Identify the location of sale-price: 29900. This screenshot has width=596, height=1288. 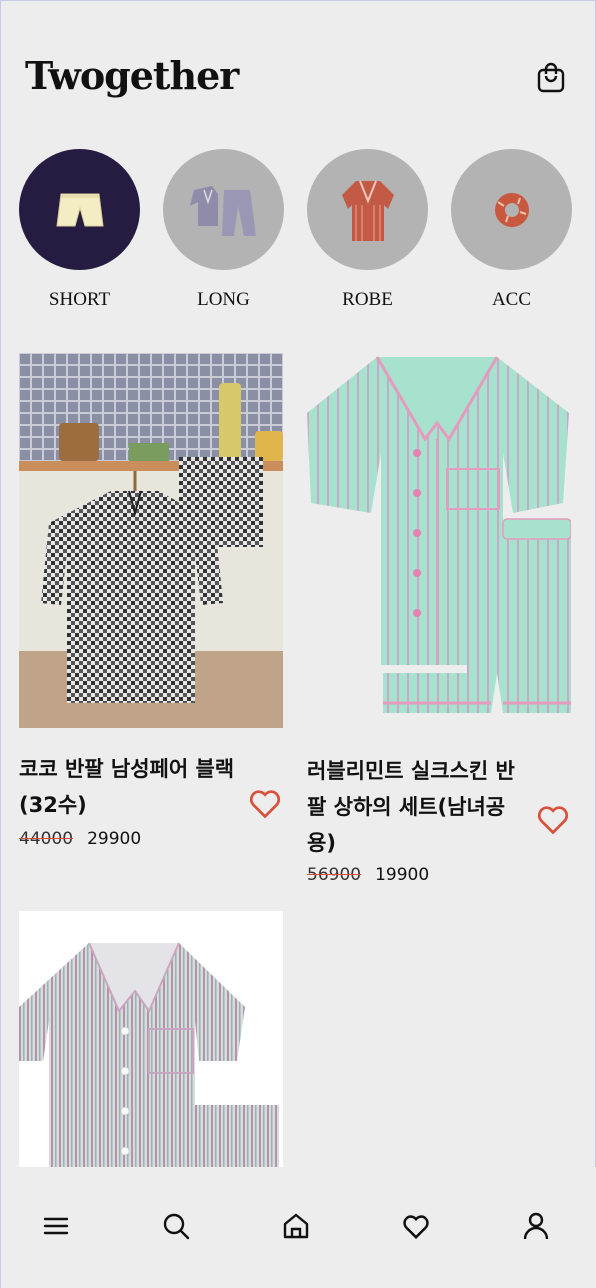
(114, 839).